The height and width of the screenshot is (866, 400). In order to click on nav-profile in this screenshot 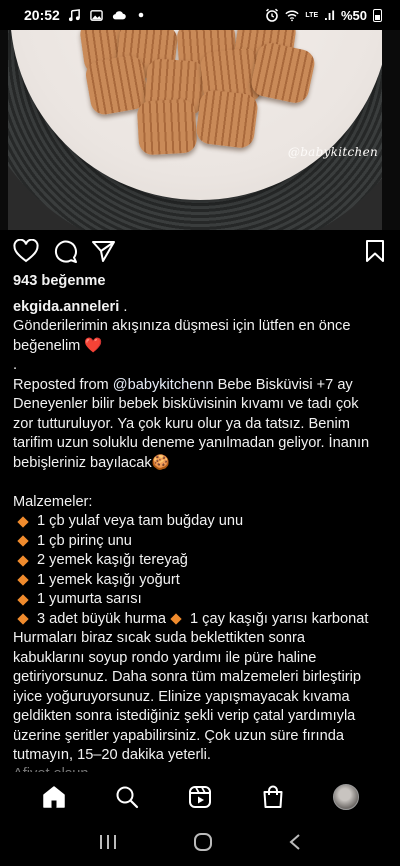, I will do `click(346, 797)`.